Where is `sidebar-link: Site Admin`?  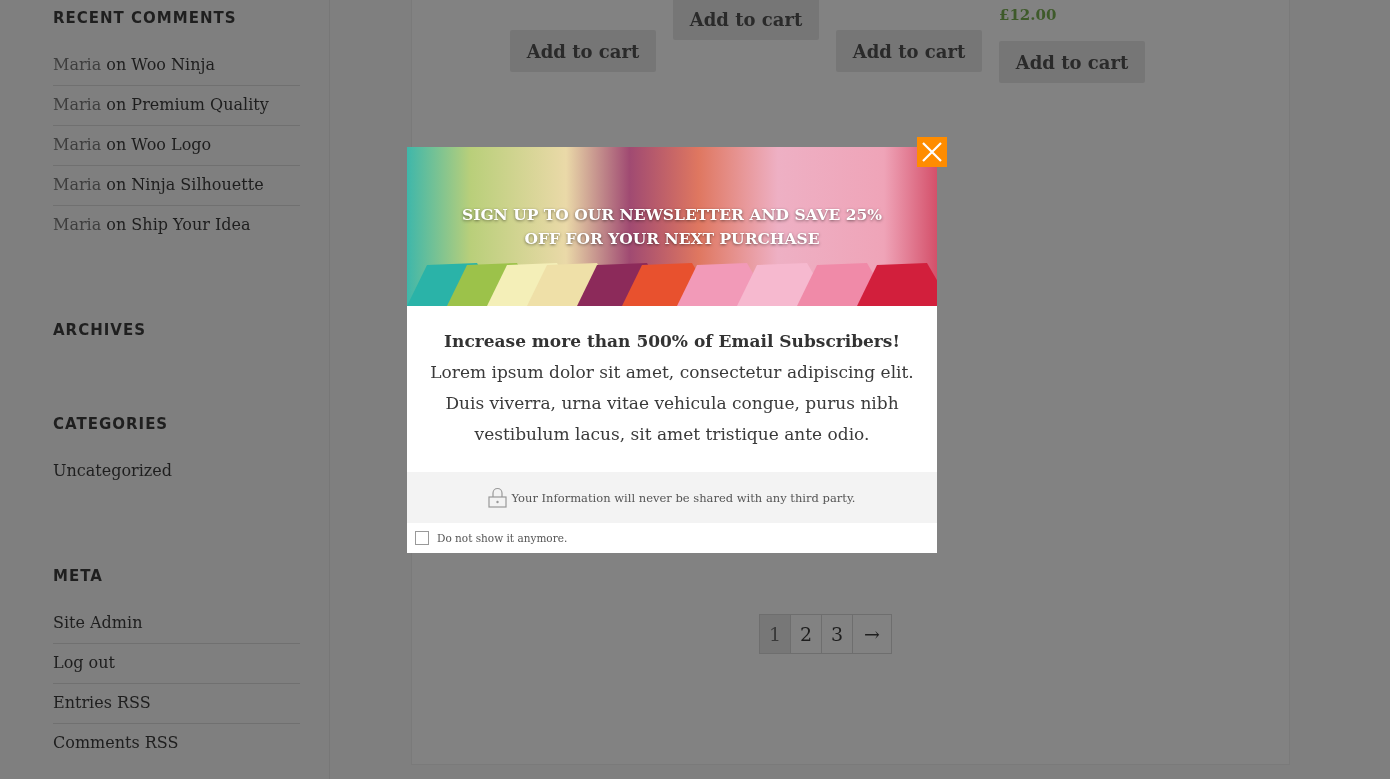 sidebar-link: Site Admin is located at coordinates (98, 622).